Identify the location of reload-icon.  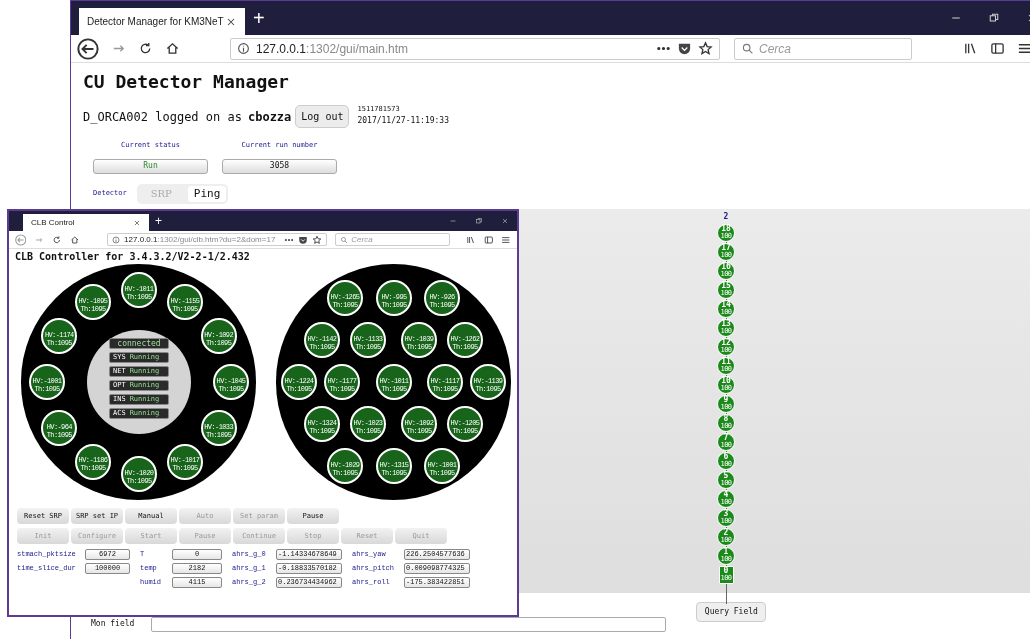
(145, 48).